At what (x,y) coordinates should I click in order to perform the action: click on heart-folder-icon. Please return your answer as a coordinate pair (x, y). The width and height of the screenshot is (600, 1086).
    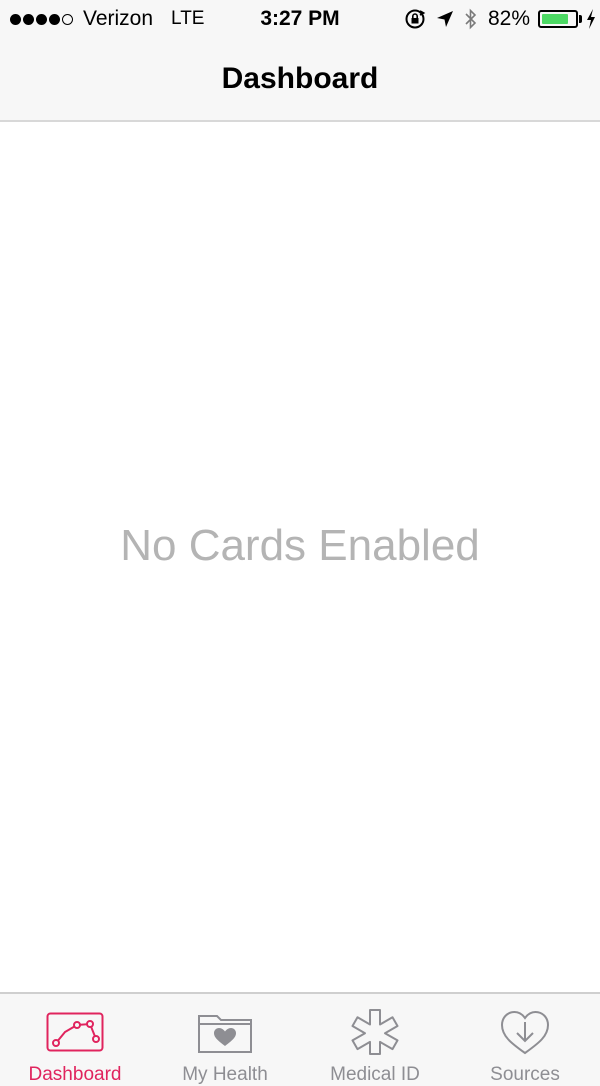
    Looking at the image, I should click on (225, 1032).